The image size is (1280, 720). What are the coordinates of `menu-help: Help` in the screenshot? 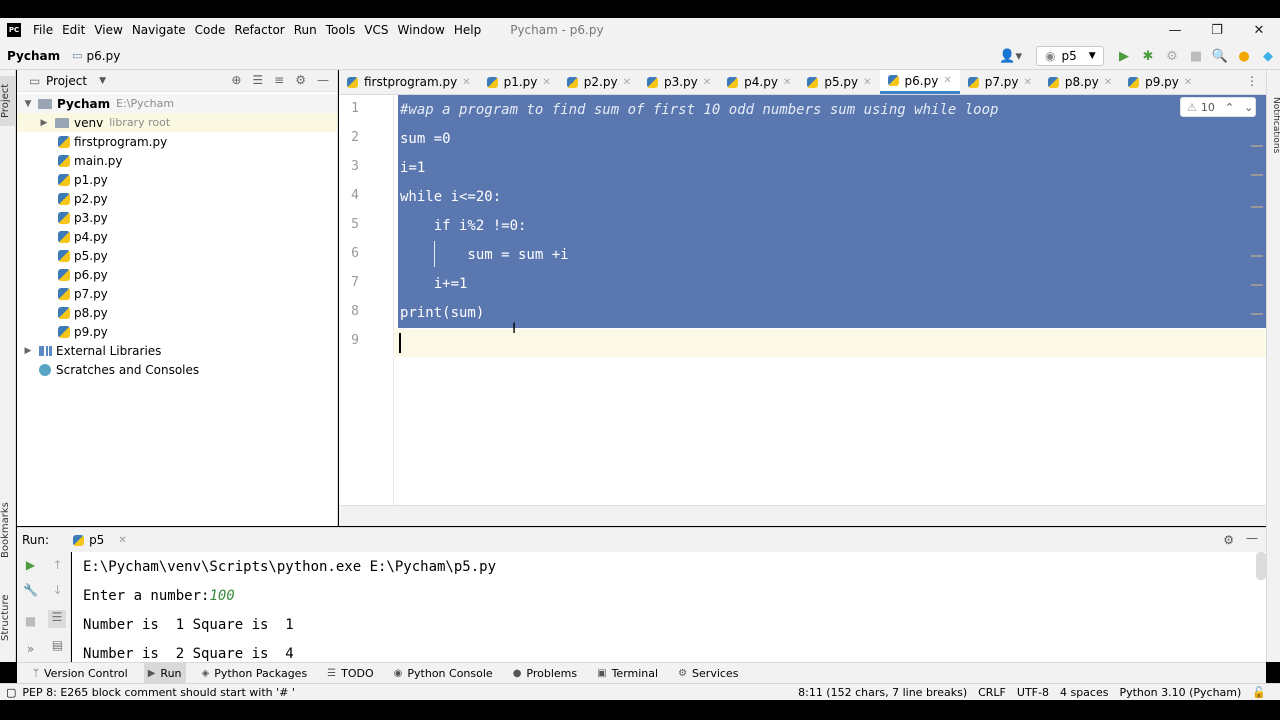 It's located at (467, 30).